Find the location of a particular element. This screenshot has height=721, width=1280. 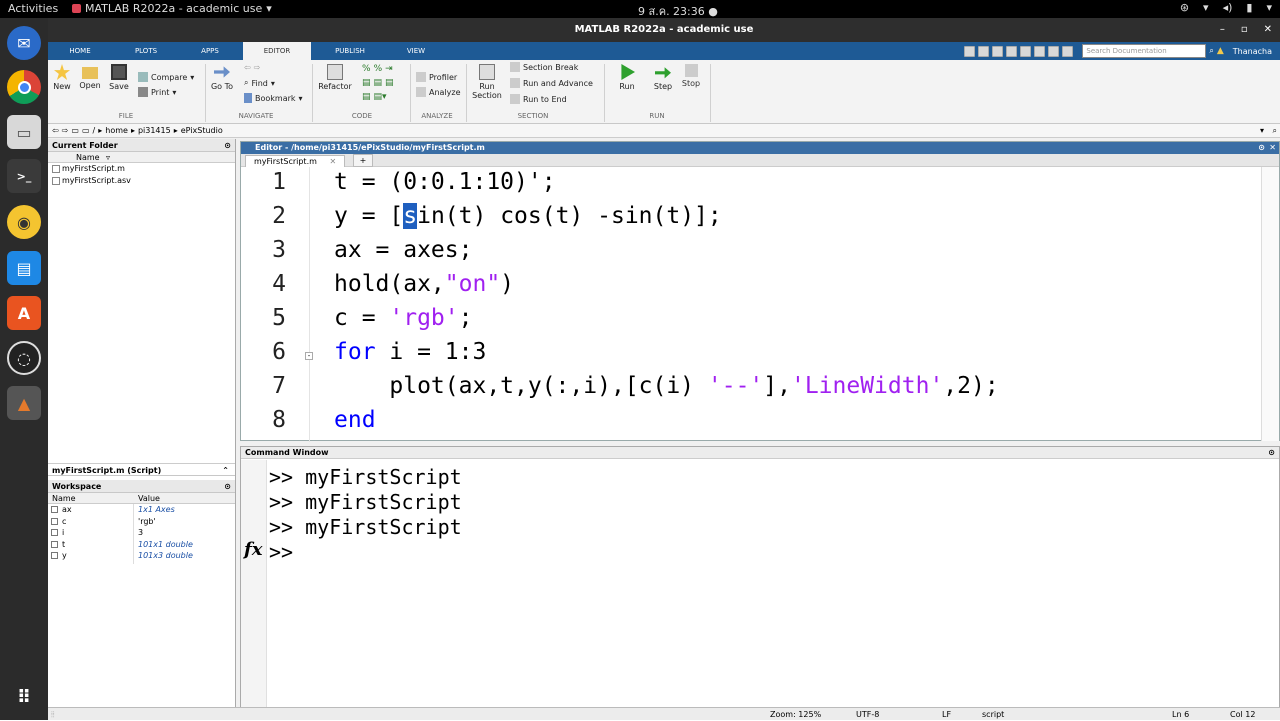

workspace-row: y 101x3 double is located at coordinates (141, 556).